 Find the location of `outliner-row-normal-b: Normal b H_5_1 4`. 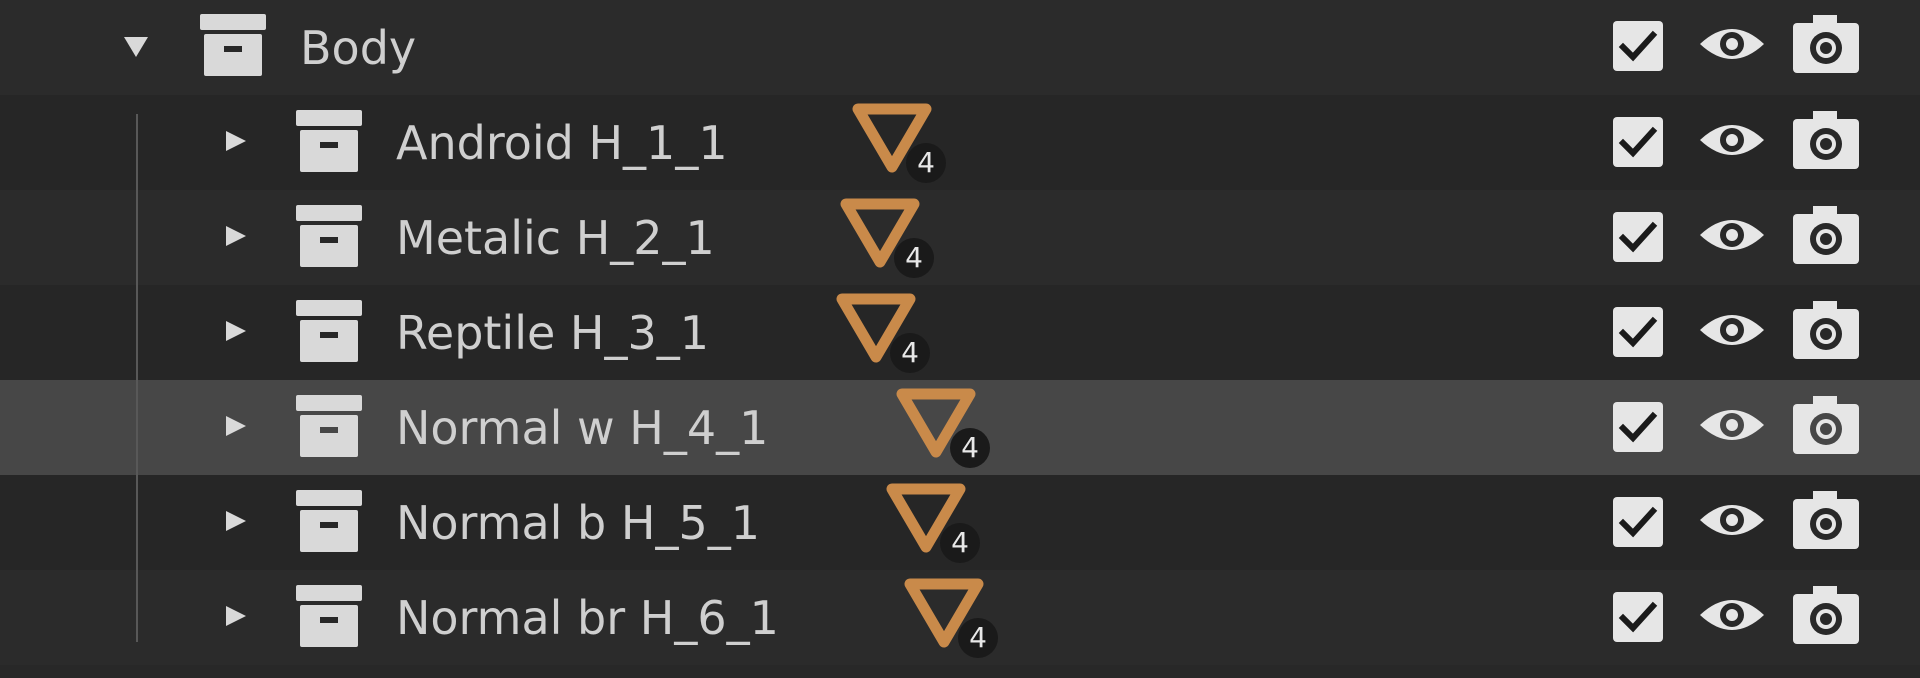

outliner-row-normal-b: Normal b H_5_1 4 is located at coordinates (960, 522).